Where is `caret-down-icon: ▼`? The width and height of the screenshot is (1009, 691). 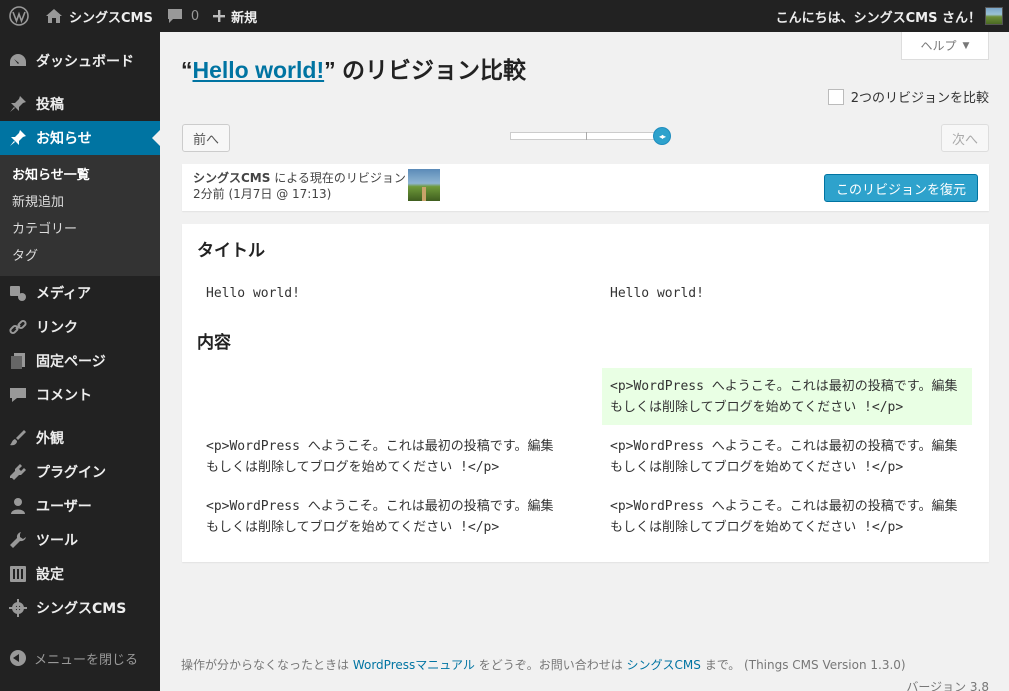
caret-down-icon: ▼ is located at coordinates (966, 45).